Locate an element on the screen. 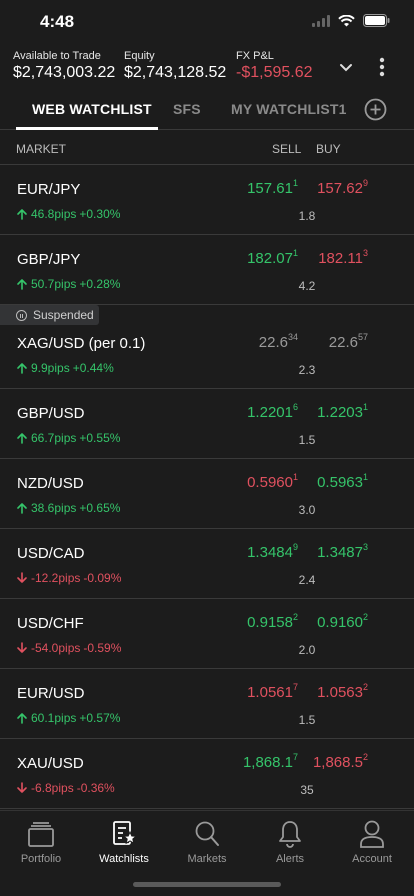 This screenshot has width=414, height=896. buy-price-main: 157.62 is located at coordinates (340, 188).